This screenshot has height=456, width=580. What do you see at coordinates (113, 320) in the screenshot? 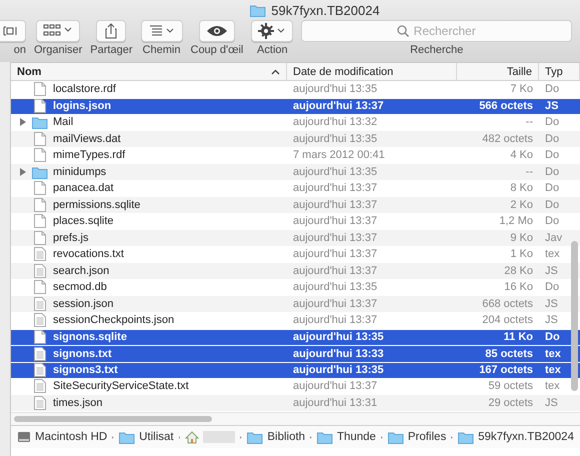
I see `file-name: sessionCheckpoints.json` at bounding box center [113, 320].